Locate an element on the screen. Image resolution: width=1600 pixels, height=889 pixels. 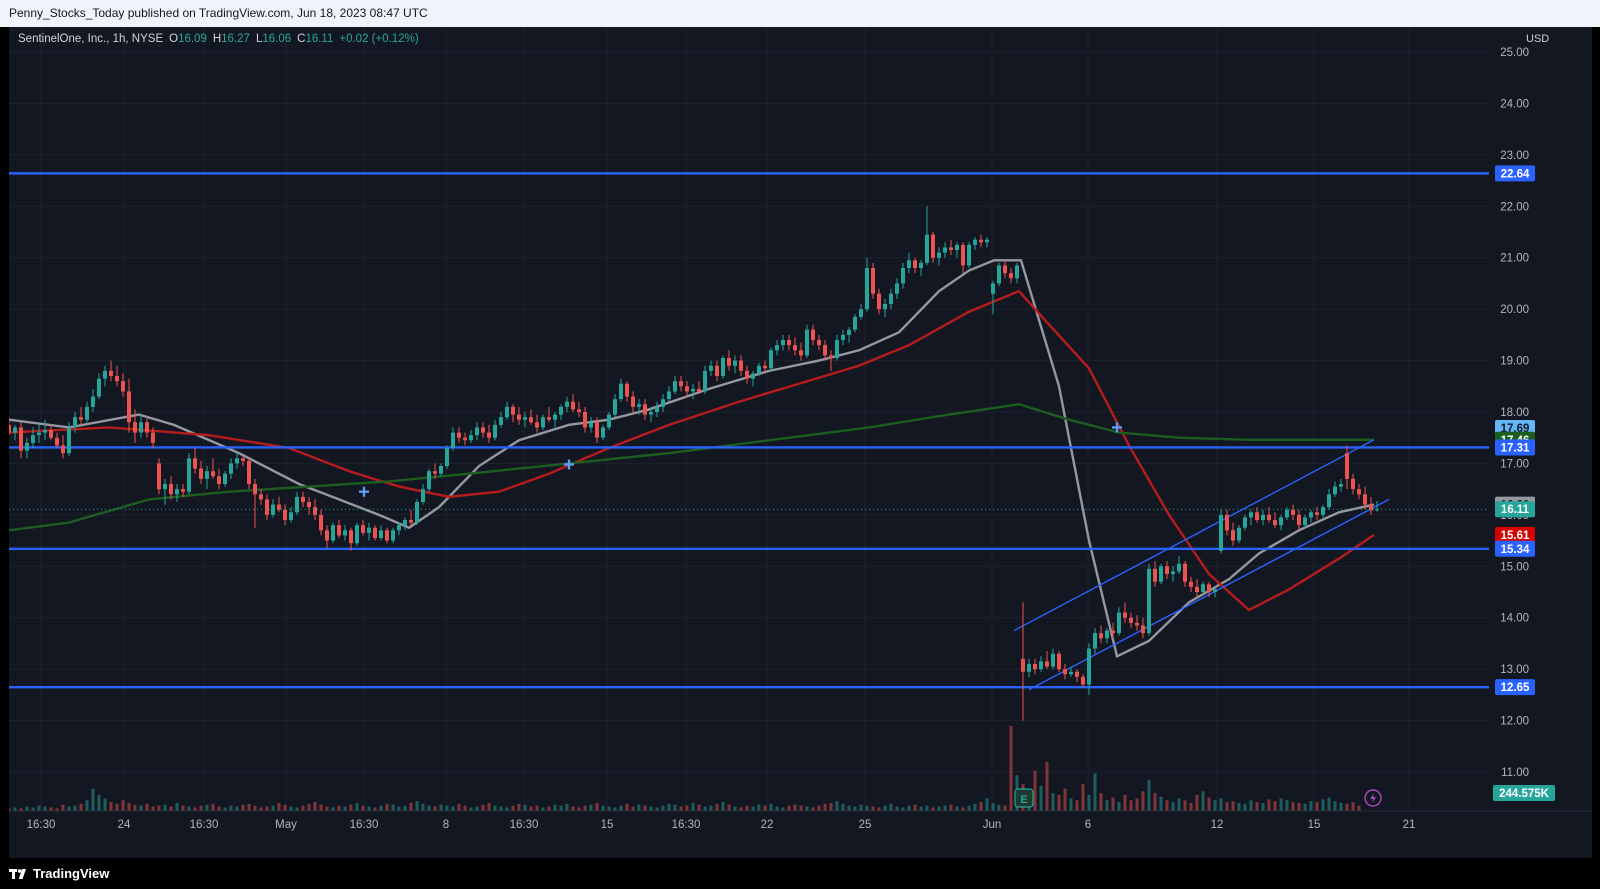
y-tick-label: 23.00 is located at coordinates (1514, 156).